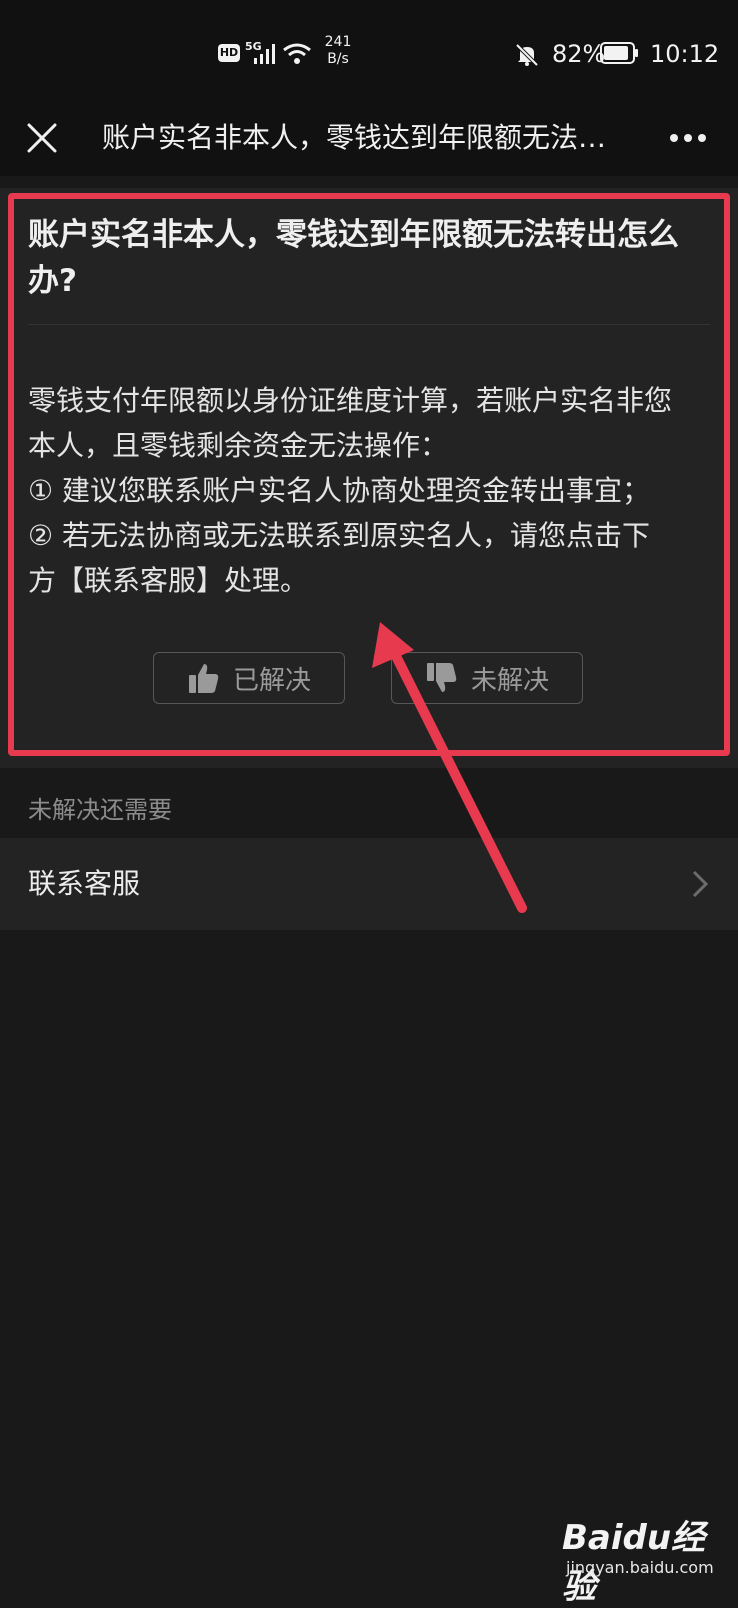  I want to click on network-speed: 241 B/s, so click(338, 51).